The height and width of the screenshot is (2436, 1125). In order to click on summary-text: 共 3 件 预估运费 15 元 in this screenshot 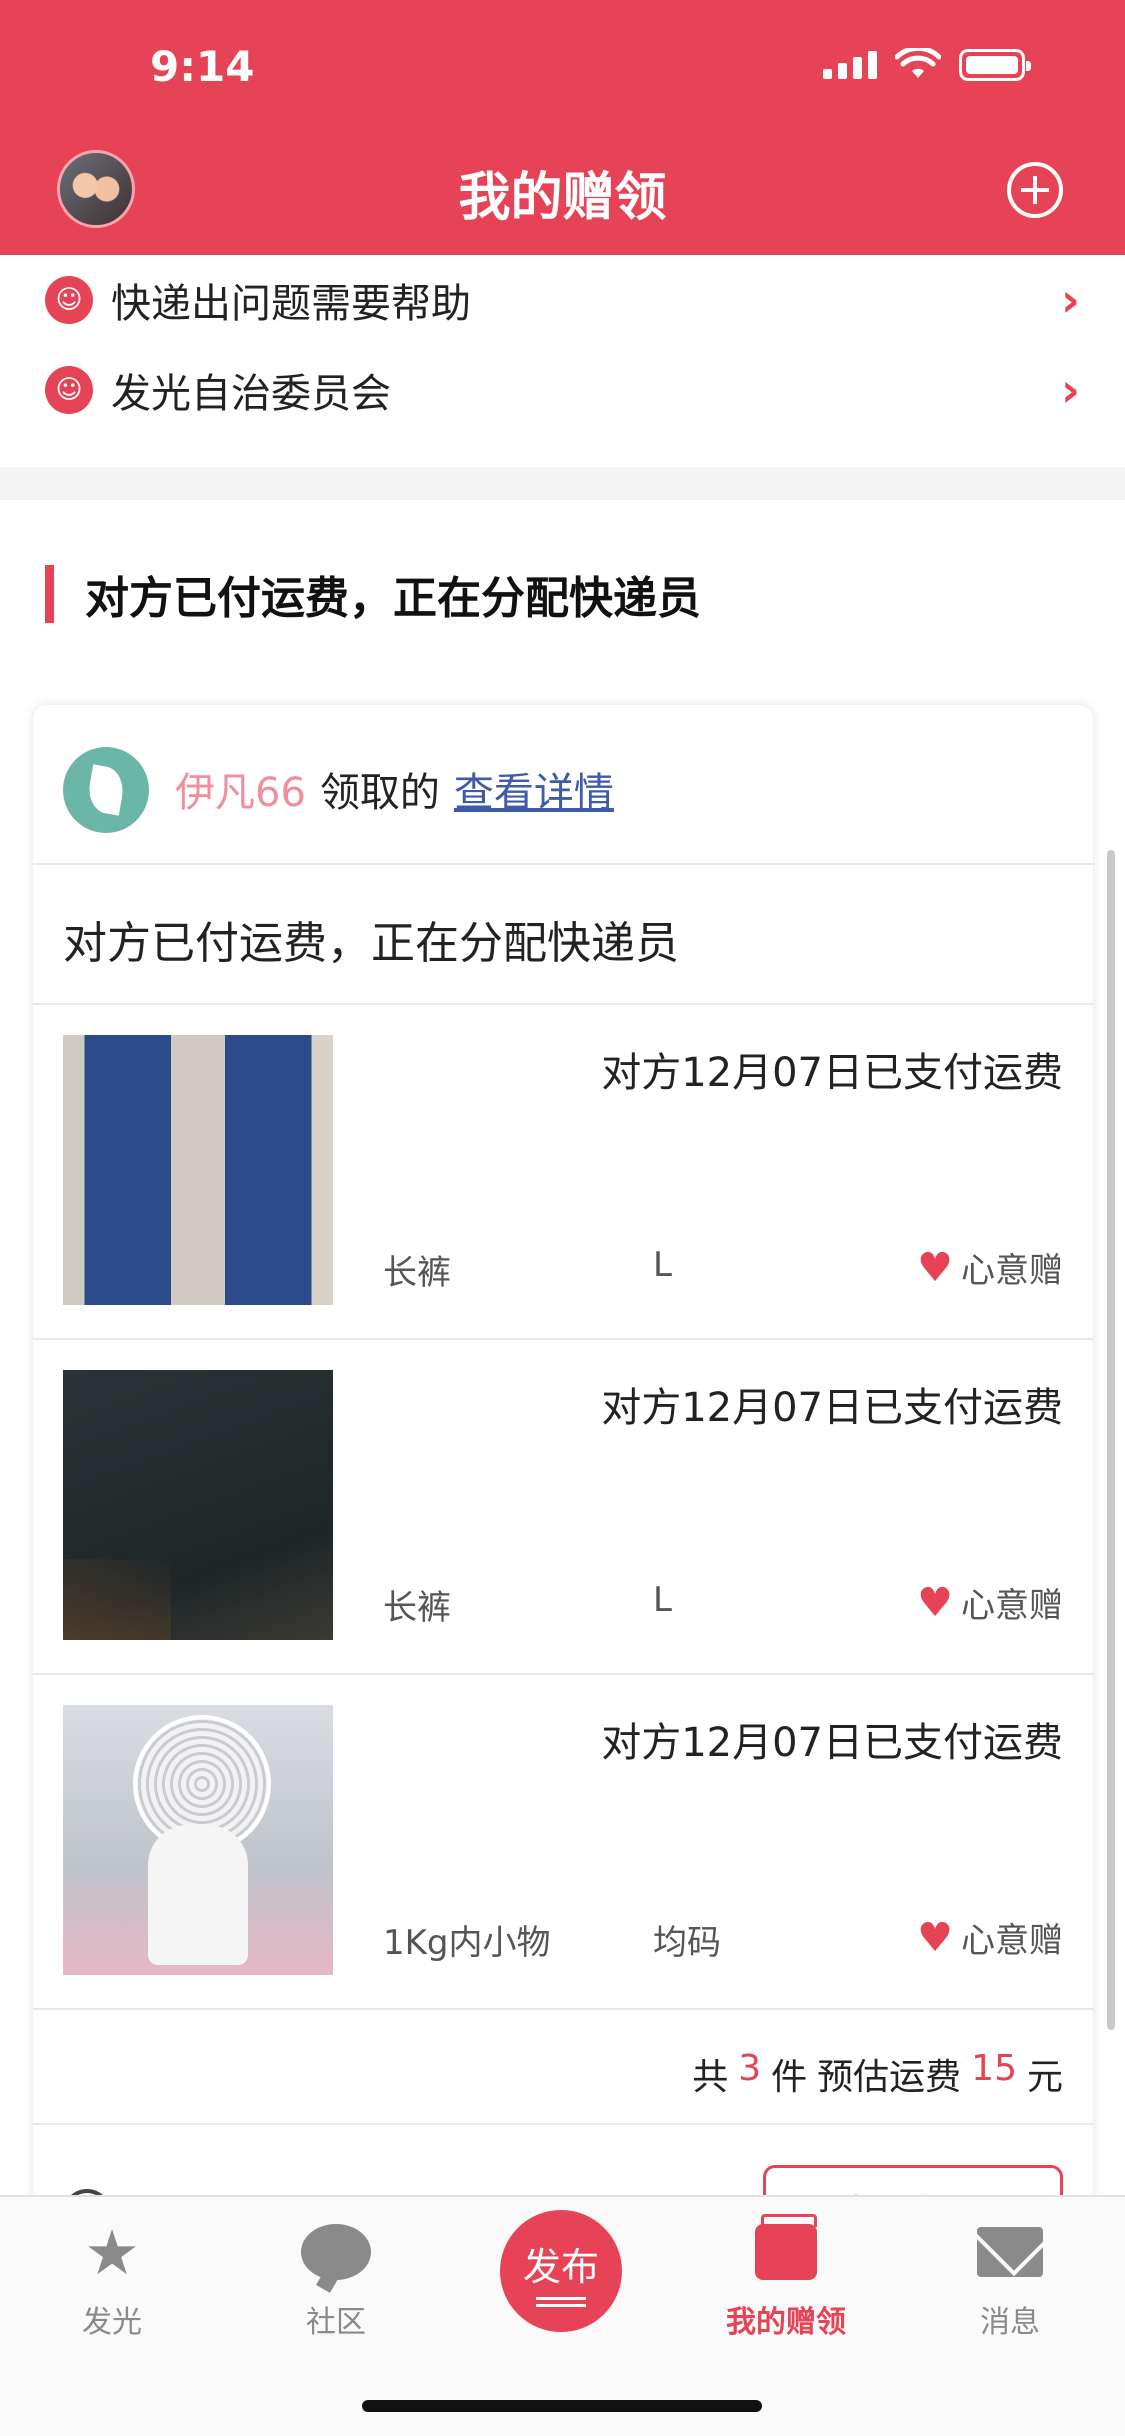, I will do `click(877, 2074)`.